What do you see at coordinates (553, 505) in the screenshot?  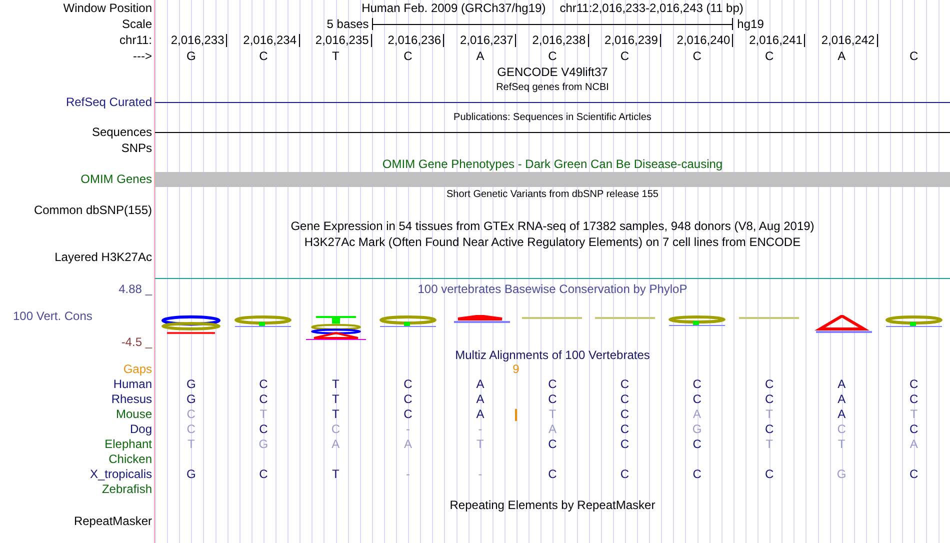 I see `track-title: Repeating Elements by RepeatMasker` at bounding box center [553, 505].